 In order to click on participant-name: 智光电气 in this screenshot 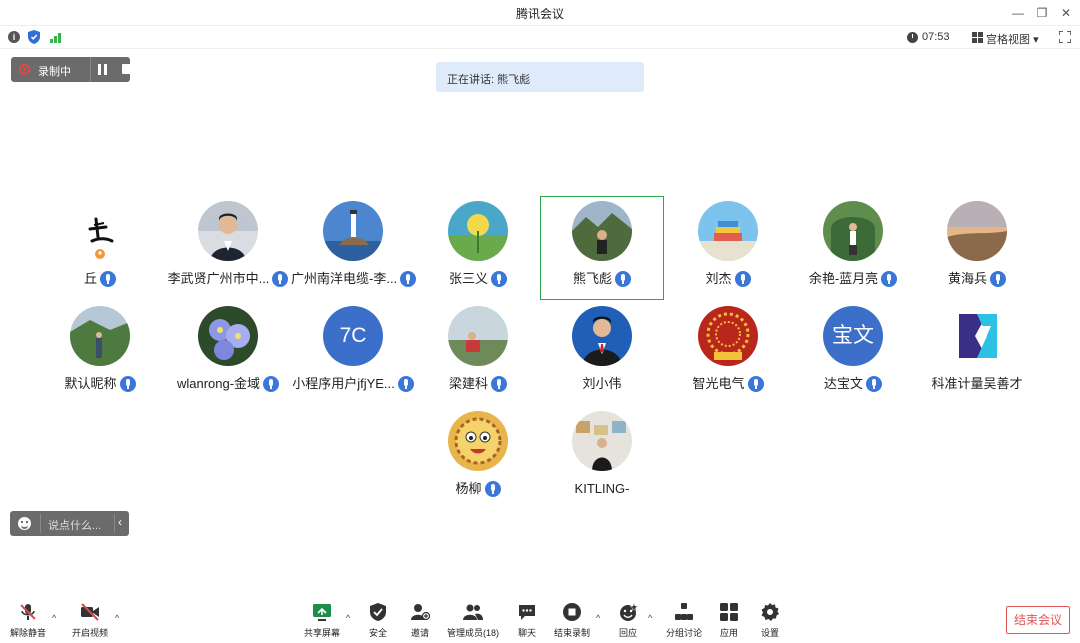, I will do `click(718, 383)`.